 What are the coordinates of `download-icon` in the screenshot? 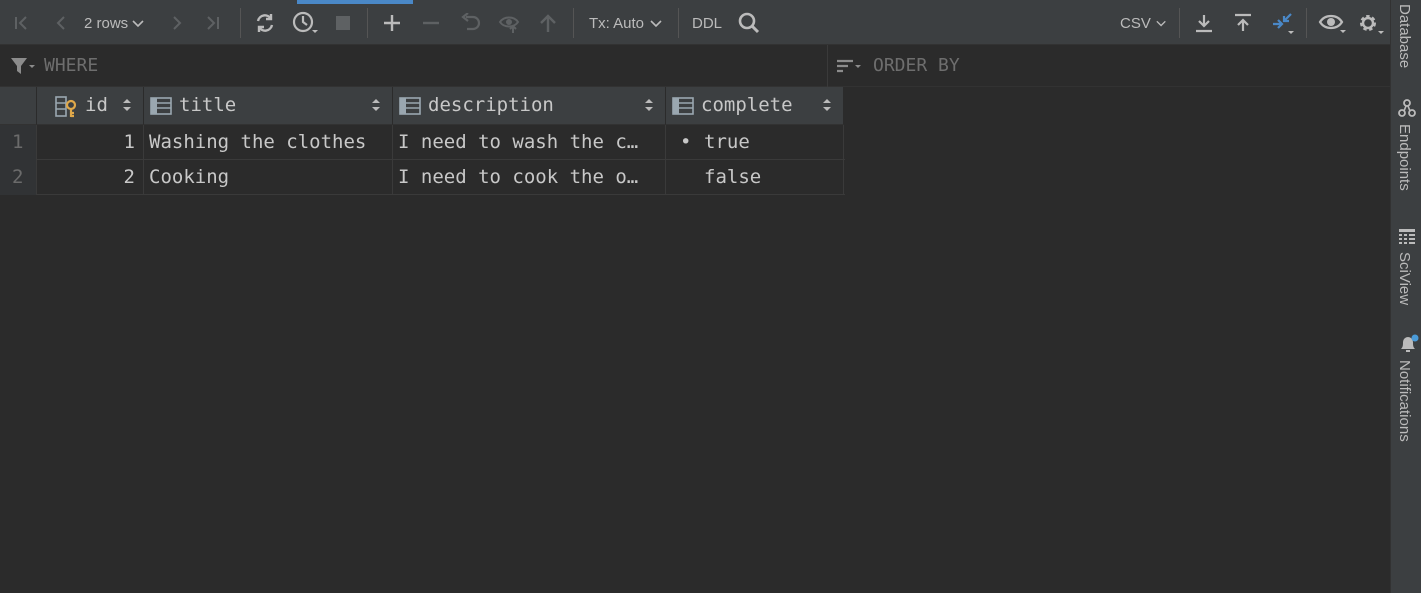 It's located at (1204, 23).